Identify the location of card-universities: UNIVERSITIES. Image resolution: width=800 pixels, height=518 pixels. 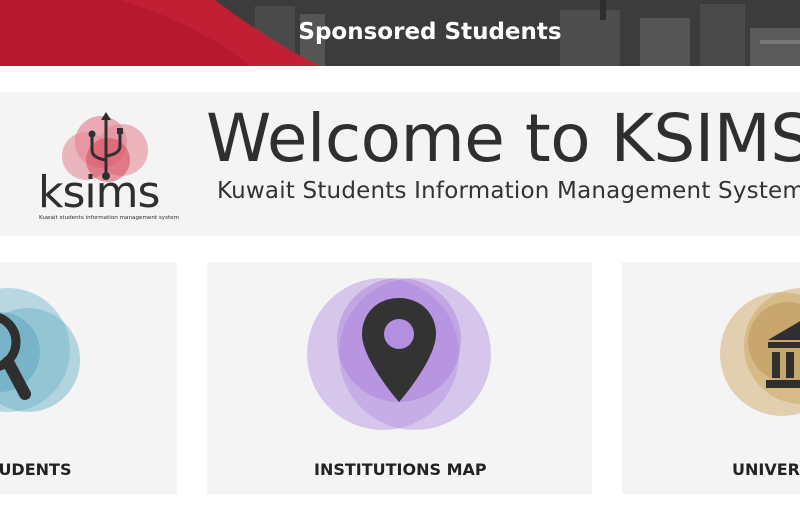
(711, 378).